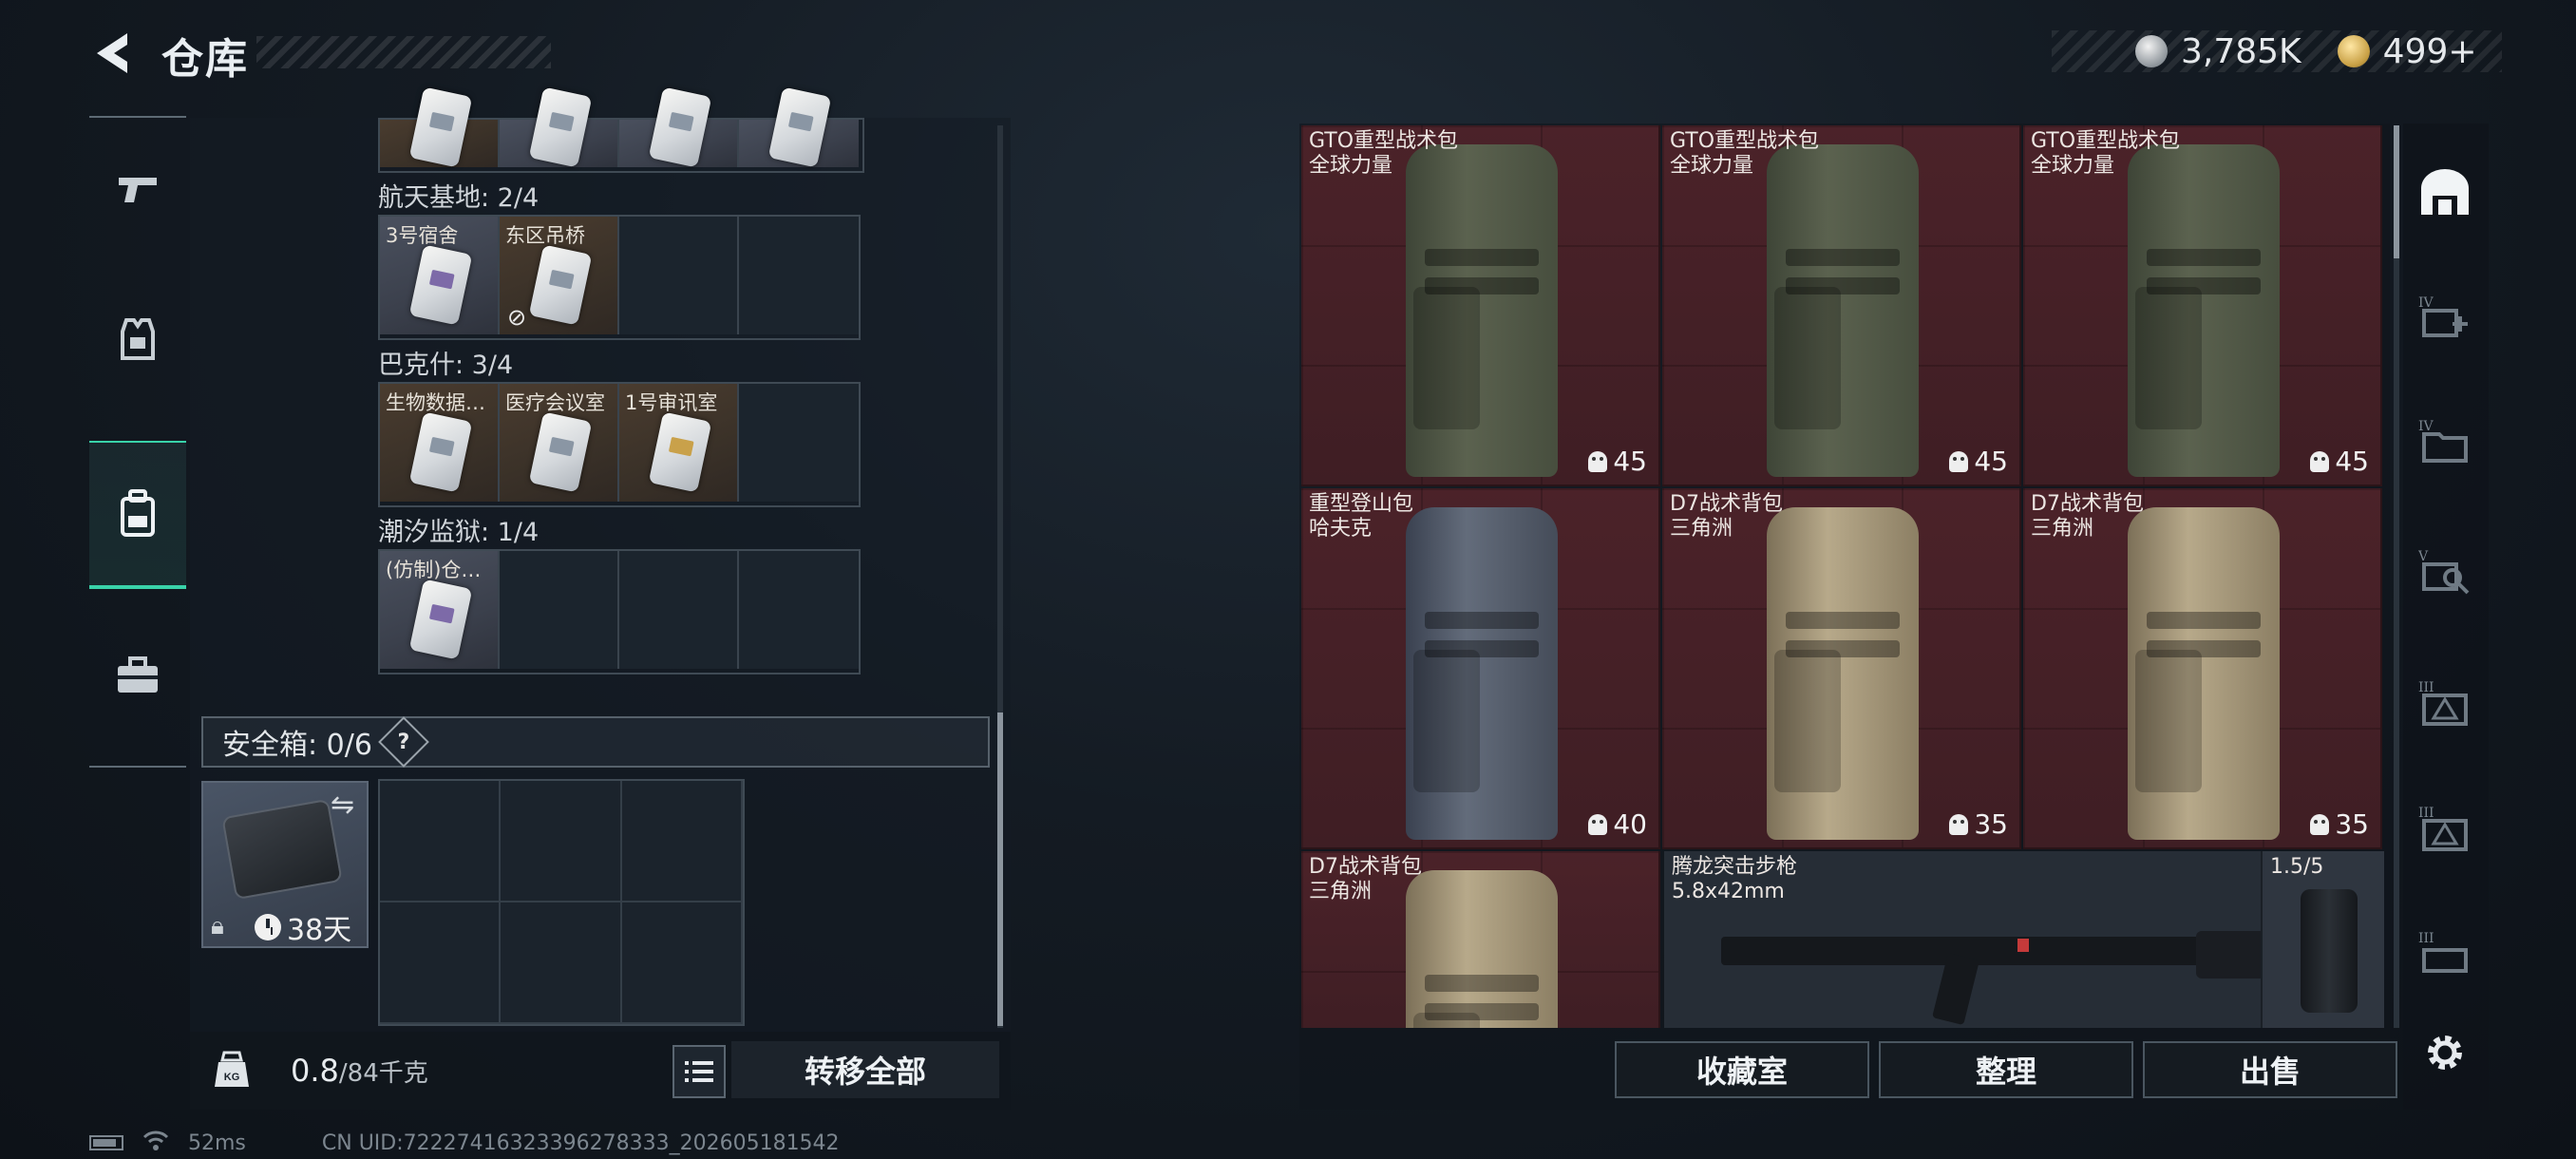  Describe the element at coordinates (580, 1142) in the screenshot. I see `uid-text: CN UID:72227416323396278333_202605181542` at that location.